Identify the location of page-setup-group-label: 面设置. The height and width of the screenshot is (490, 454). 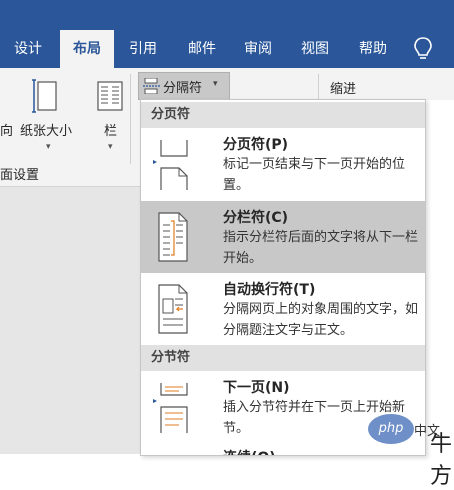
(20, 175).